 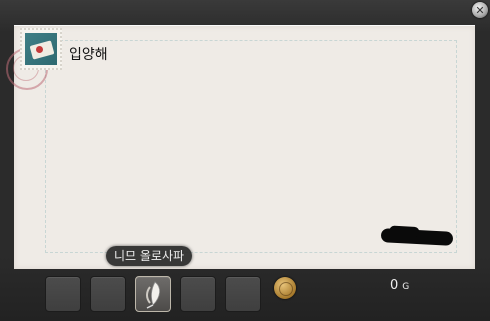 I want to click on stamp-image, so click(x=41, y=49).